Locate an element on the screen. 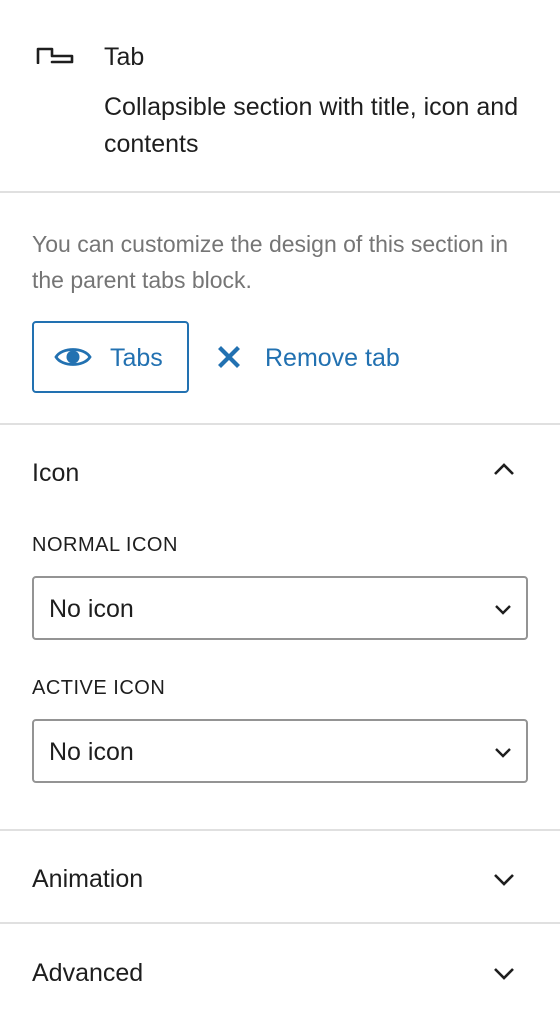  eye-icon is located at coordinates (73, 357).